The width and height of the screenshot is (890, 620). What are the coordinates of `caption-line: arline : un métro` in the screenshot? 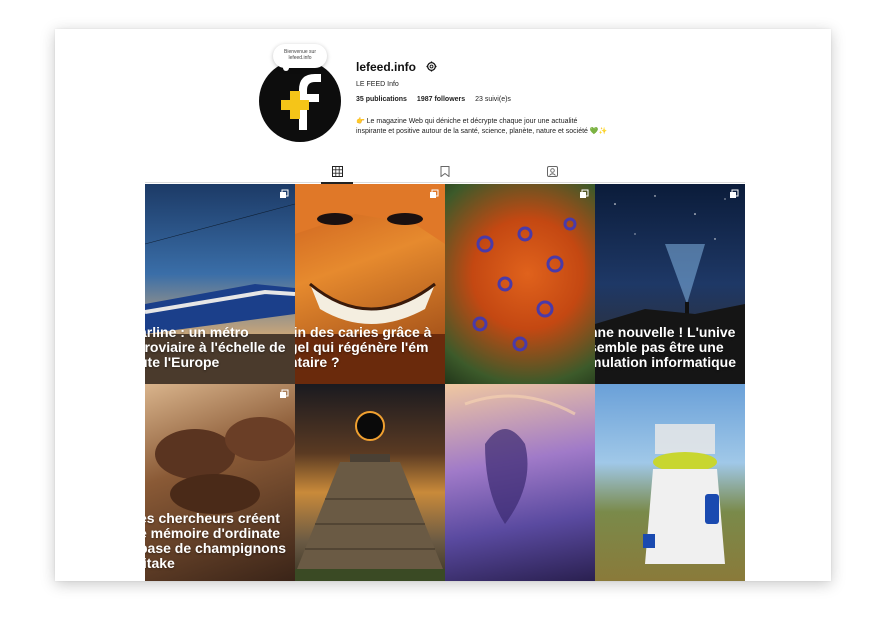 It's located at (197, 332).